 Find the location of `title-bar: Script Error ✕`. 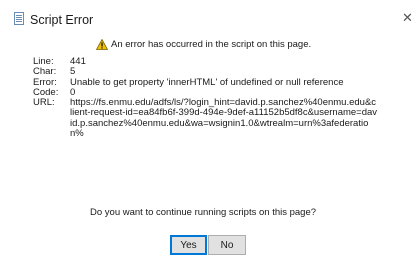

title-bar: Script Error ✕ is located at coordinates (208, 20).